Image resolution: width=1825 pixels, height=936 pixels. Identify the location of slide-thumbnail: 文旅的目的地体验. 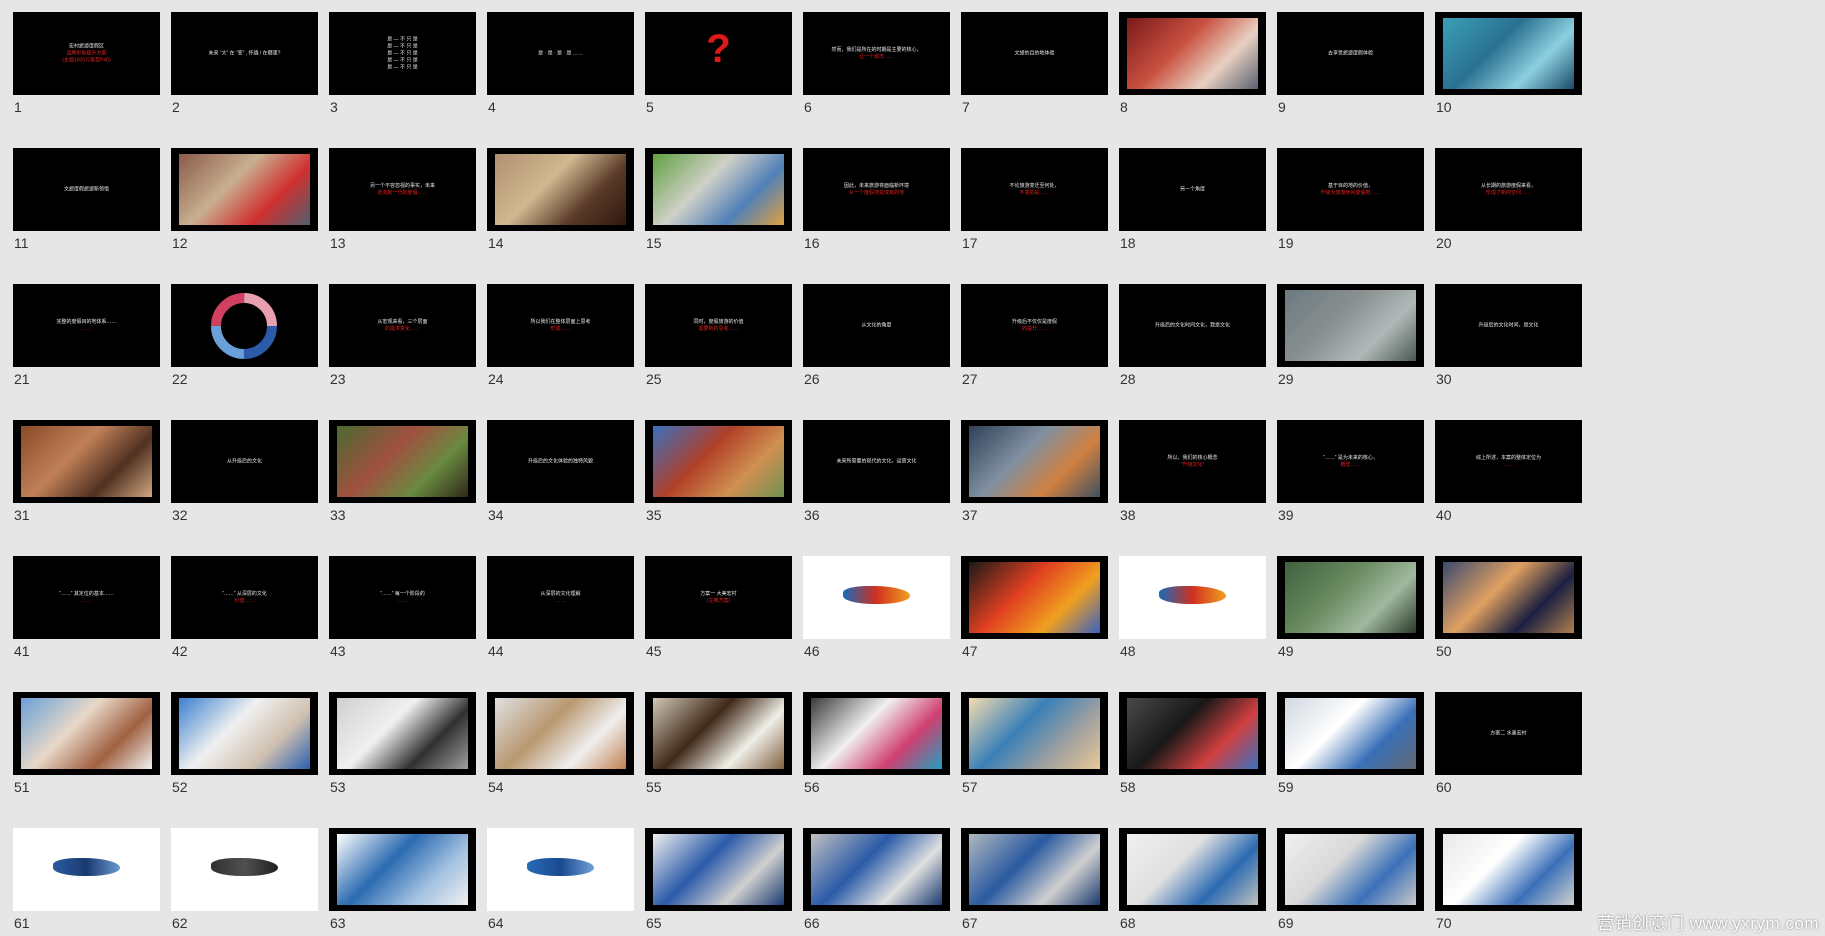
(1034, 53).